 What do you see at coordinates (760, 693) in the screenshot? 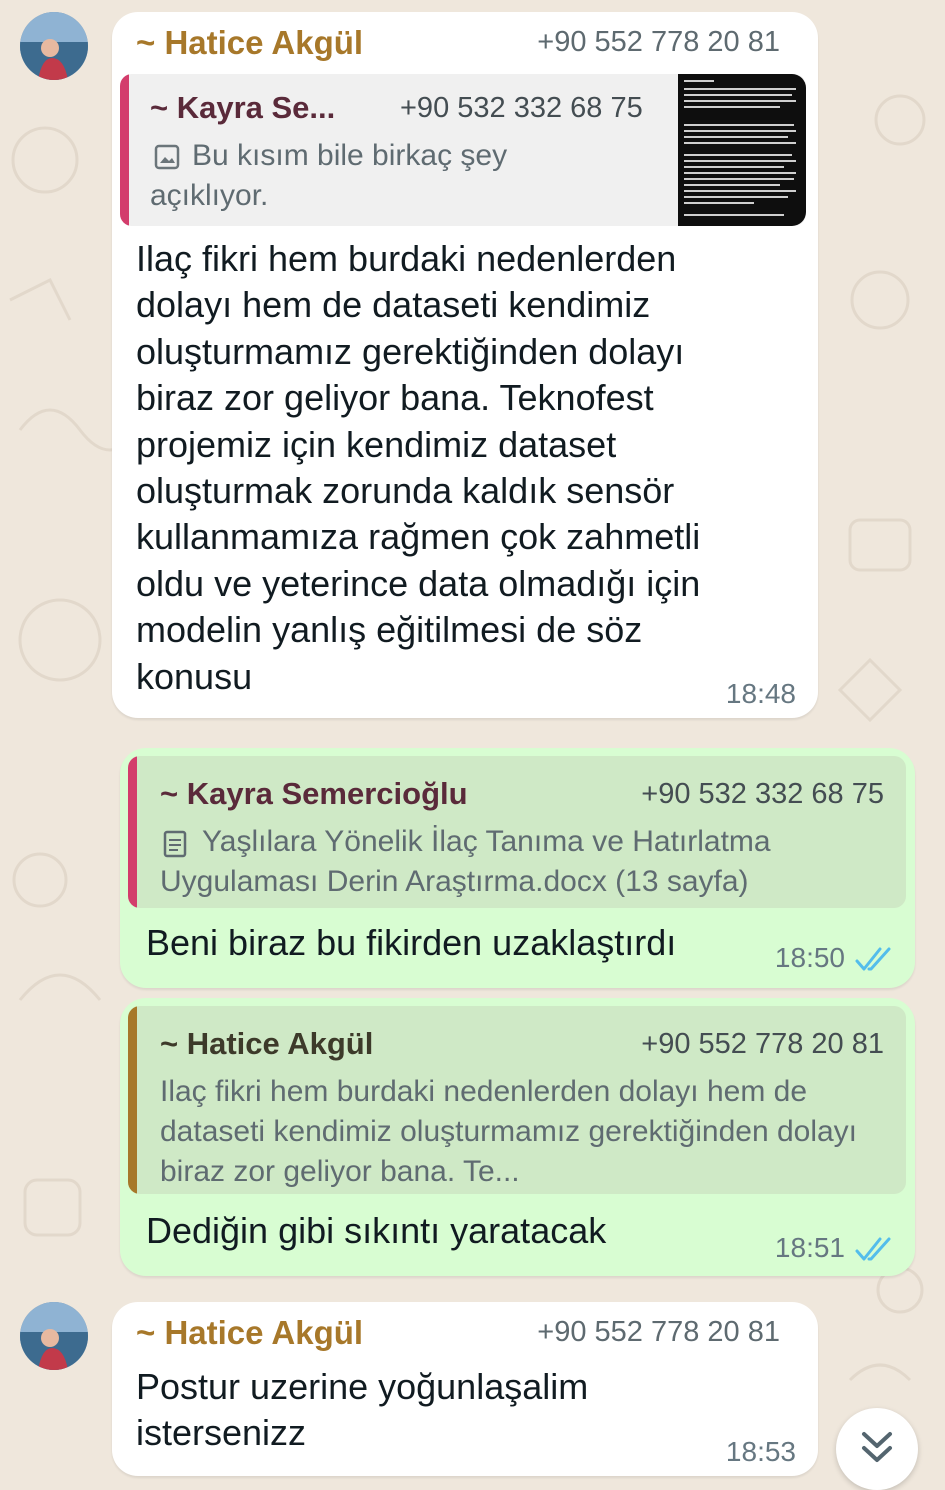
I see `message-time: 18:48` at bounding box center [760, 693].